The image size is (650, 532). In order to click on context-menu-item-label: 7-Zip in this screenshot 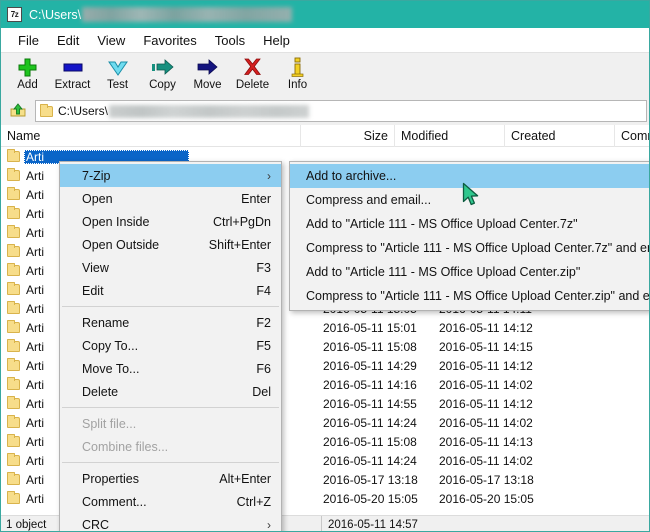, I will do `click(96, 175)`.